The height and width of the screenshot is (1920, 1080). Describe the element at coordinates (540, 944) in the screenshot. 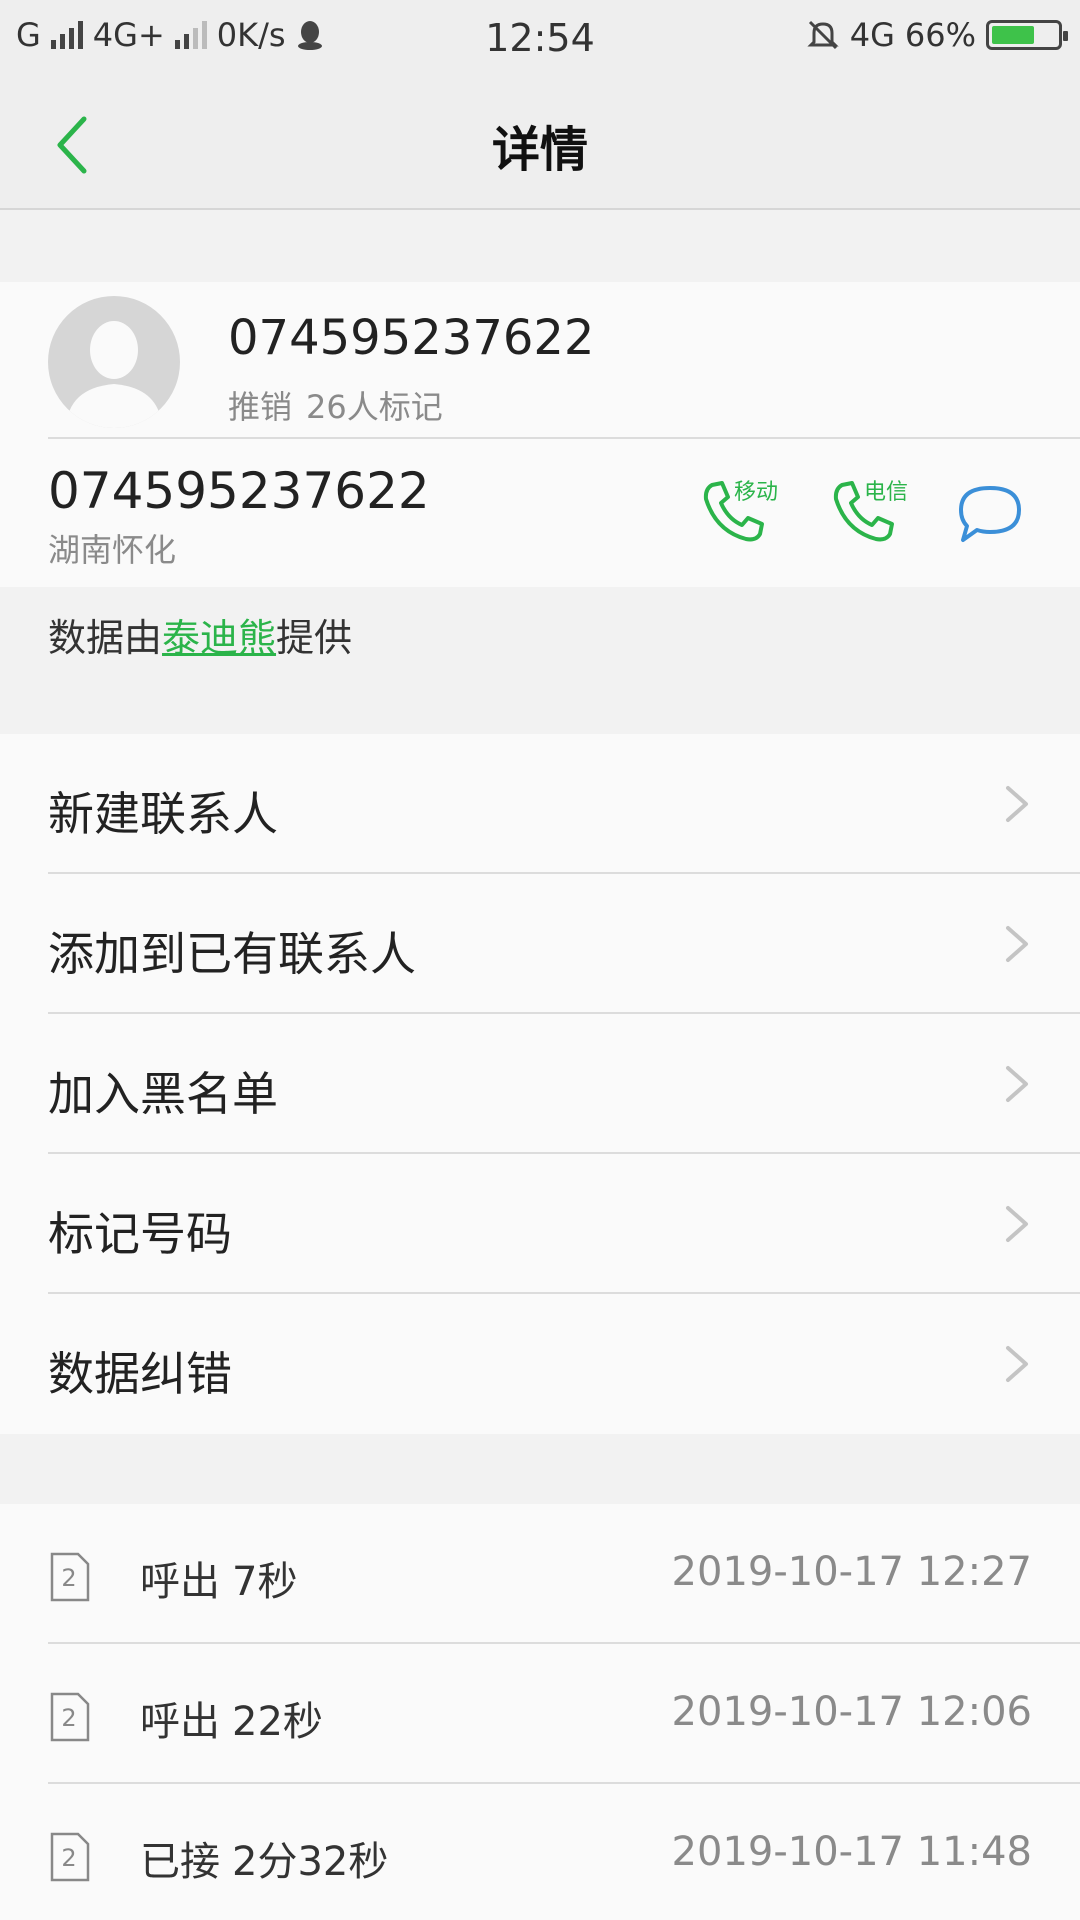

I see `action-add-to-contact: 添加到已有联系人` at that location.